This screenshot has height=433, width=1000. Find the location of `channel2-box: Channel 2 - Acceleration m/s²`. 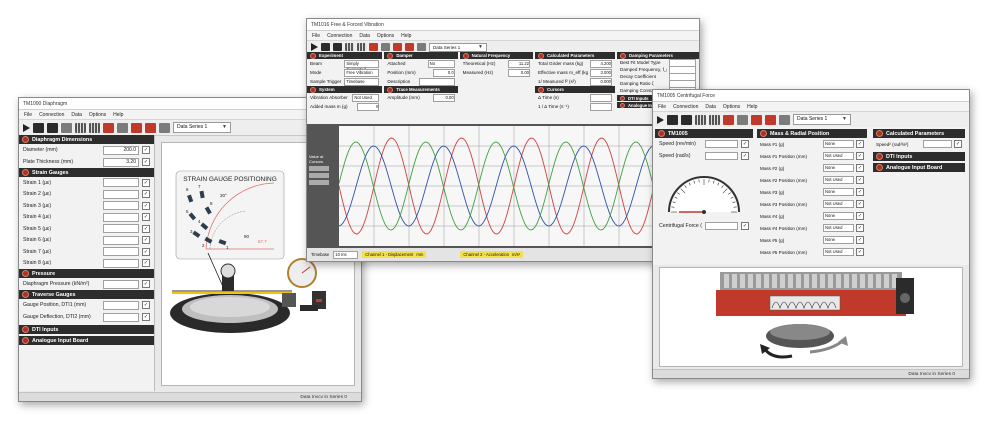

channel2-box: Channel 2 - Acceleration m/s² is located at coordinates (492, 254).